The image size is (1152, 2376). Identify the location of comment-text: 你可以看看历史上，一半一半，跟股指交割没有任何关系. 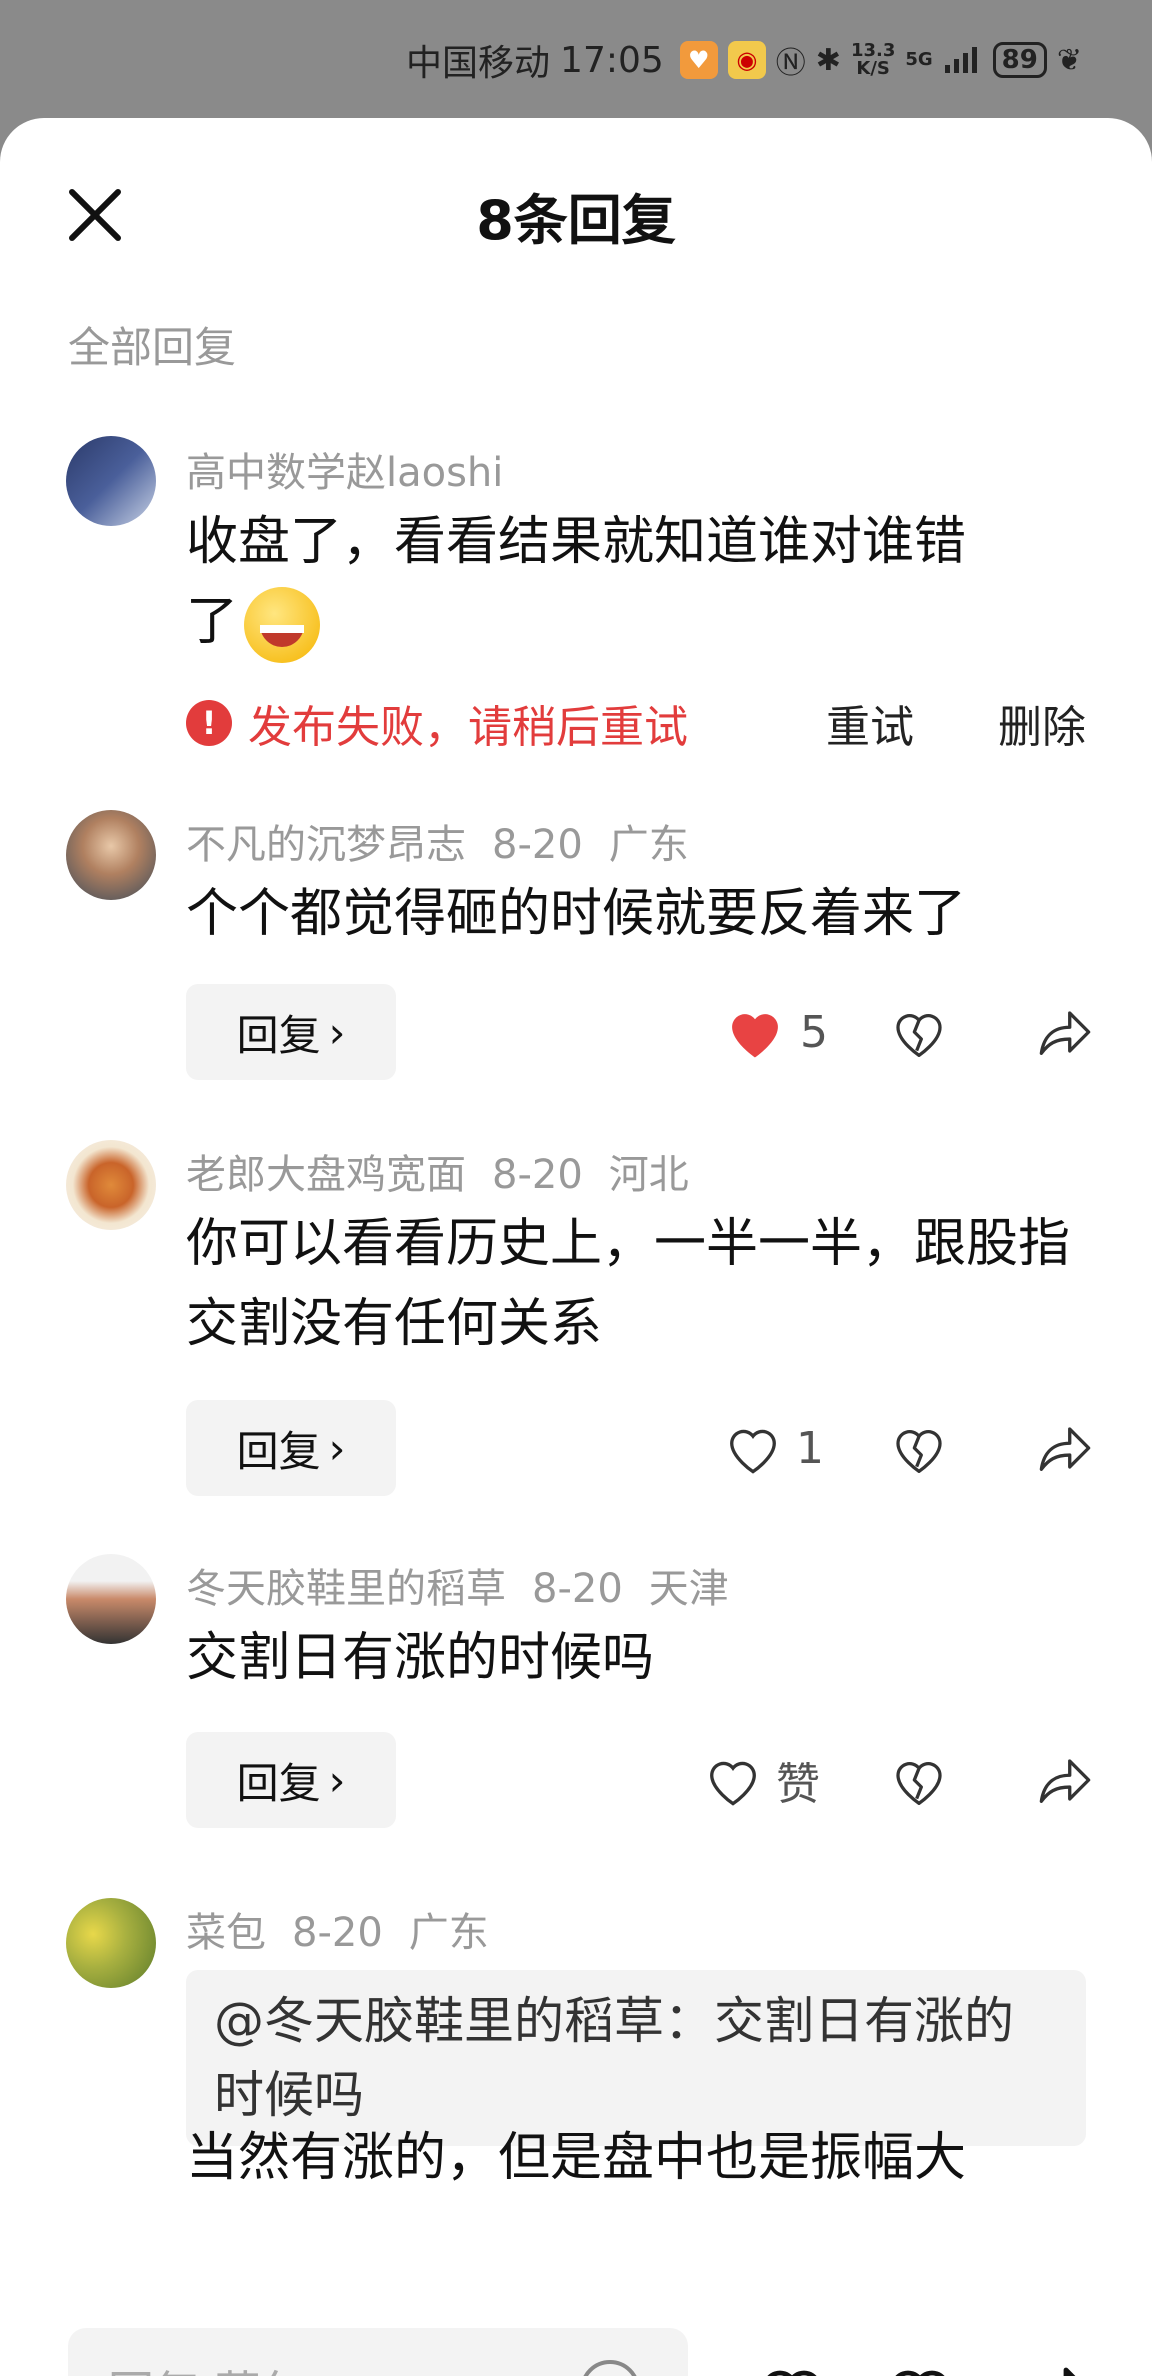
(628, 1284).